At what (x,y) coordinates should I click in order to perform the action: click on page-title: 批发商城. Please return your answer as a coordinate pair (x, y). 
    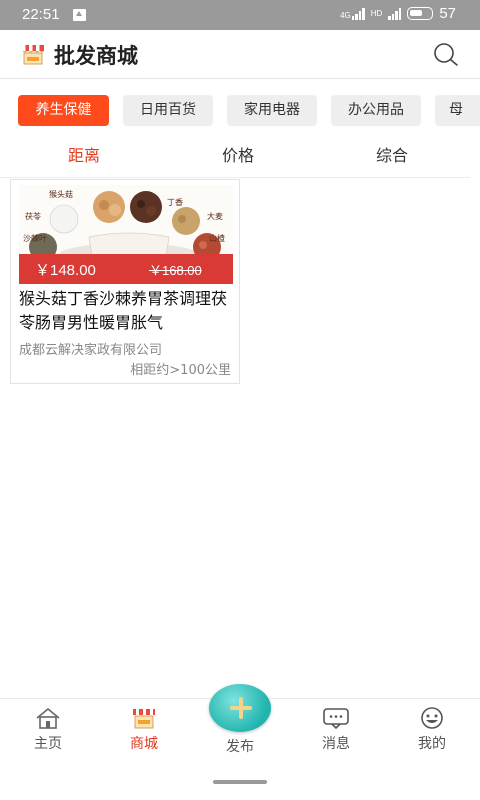
    Looking at the image, I should click on (96, 56).